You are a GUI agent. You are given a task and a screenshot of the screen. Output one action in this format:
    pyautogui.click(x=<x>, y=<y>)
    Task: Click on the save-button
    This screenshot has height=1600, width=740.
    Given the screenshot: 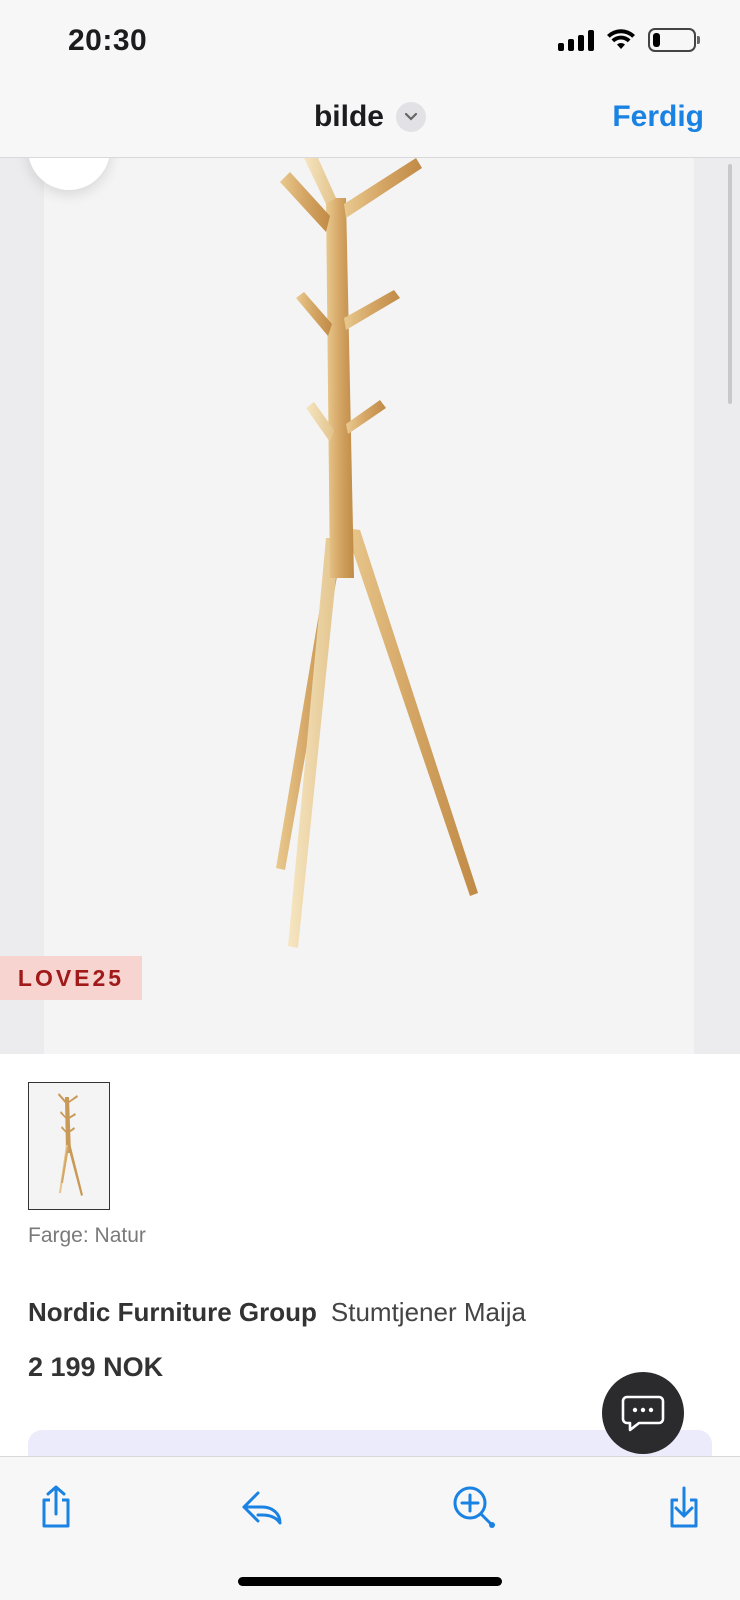 What is the action you would take?
    pyautogui.click(x=684, y=1507)
    